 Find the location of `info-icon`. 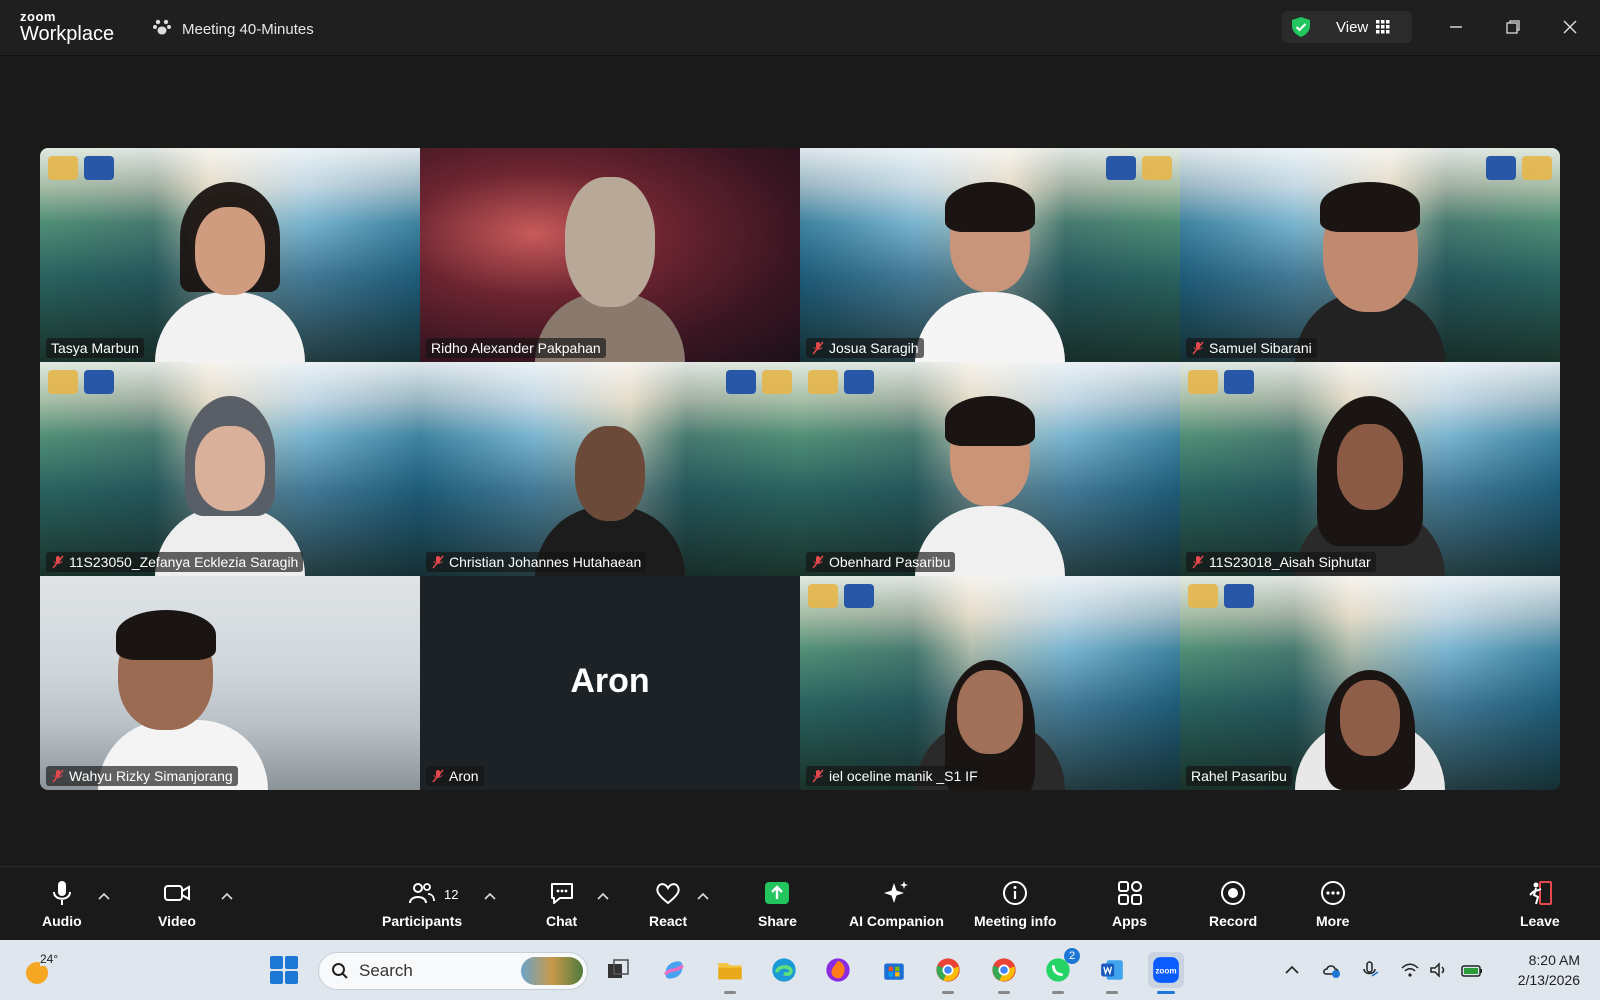

info-icon is located at coordinates (1015, 893).